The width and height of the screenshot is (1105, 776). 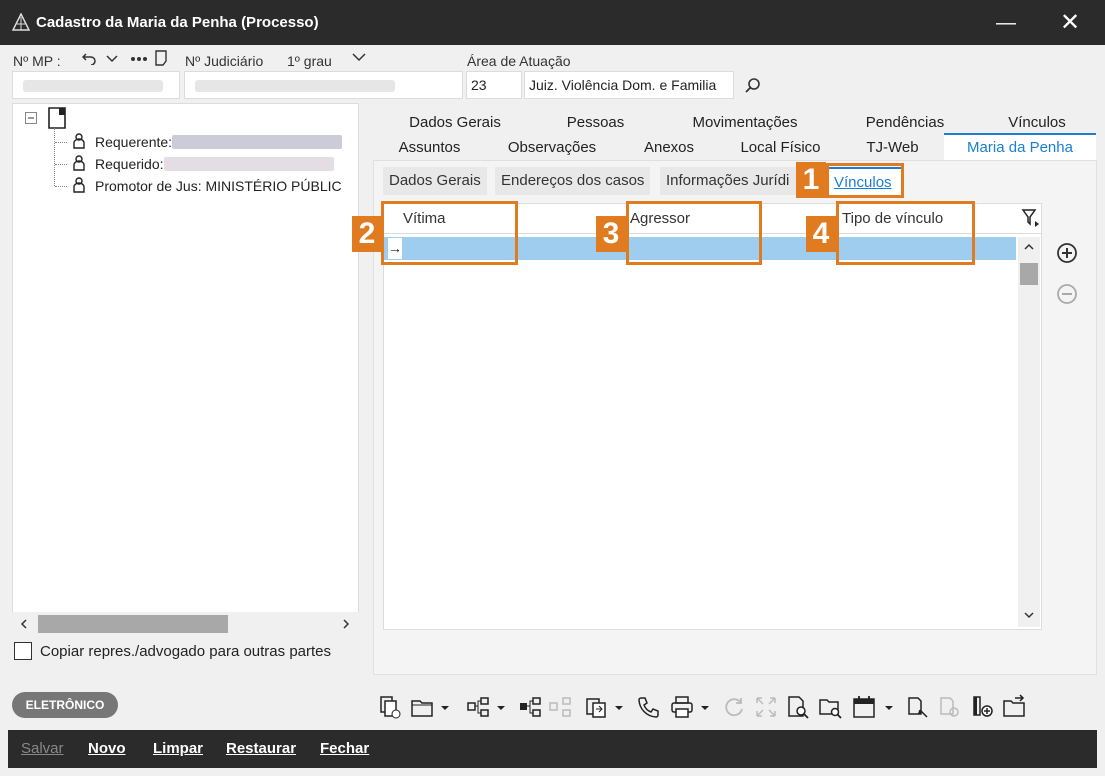 I want to click on grau-label: 1º grau, so click(x=309, y=61).